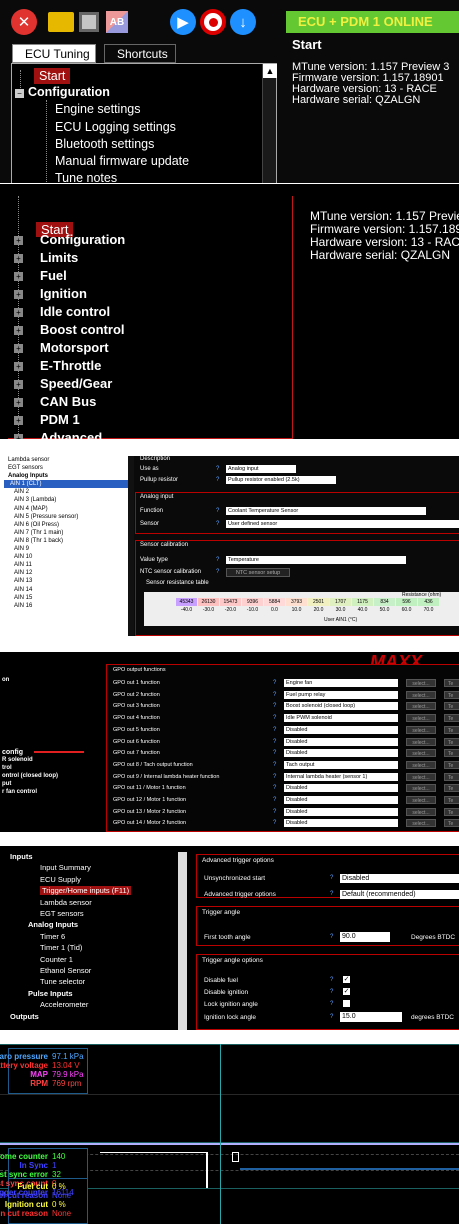  Describe the element at coordinates (62, 981) in the screenshot. I see `tree-item: Tune selector` at that location.